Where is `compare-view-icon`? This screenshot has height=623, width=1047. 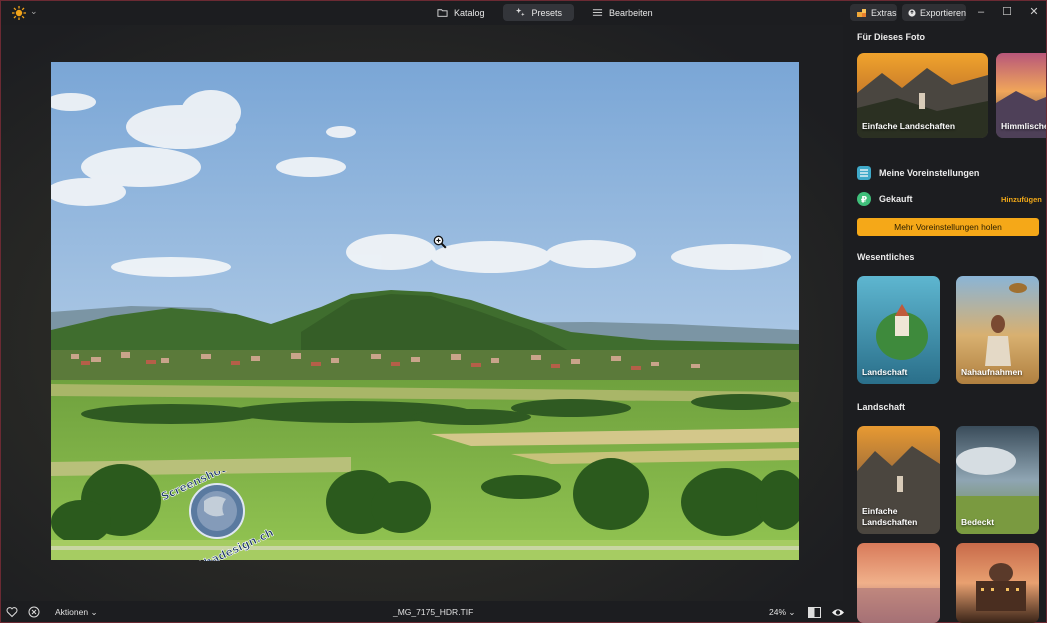
compare-view-icon is located at coordinates (814, 612).